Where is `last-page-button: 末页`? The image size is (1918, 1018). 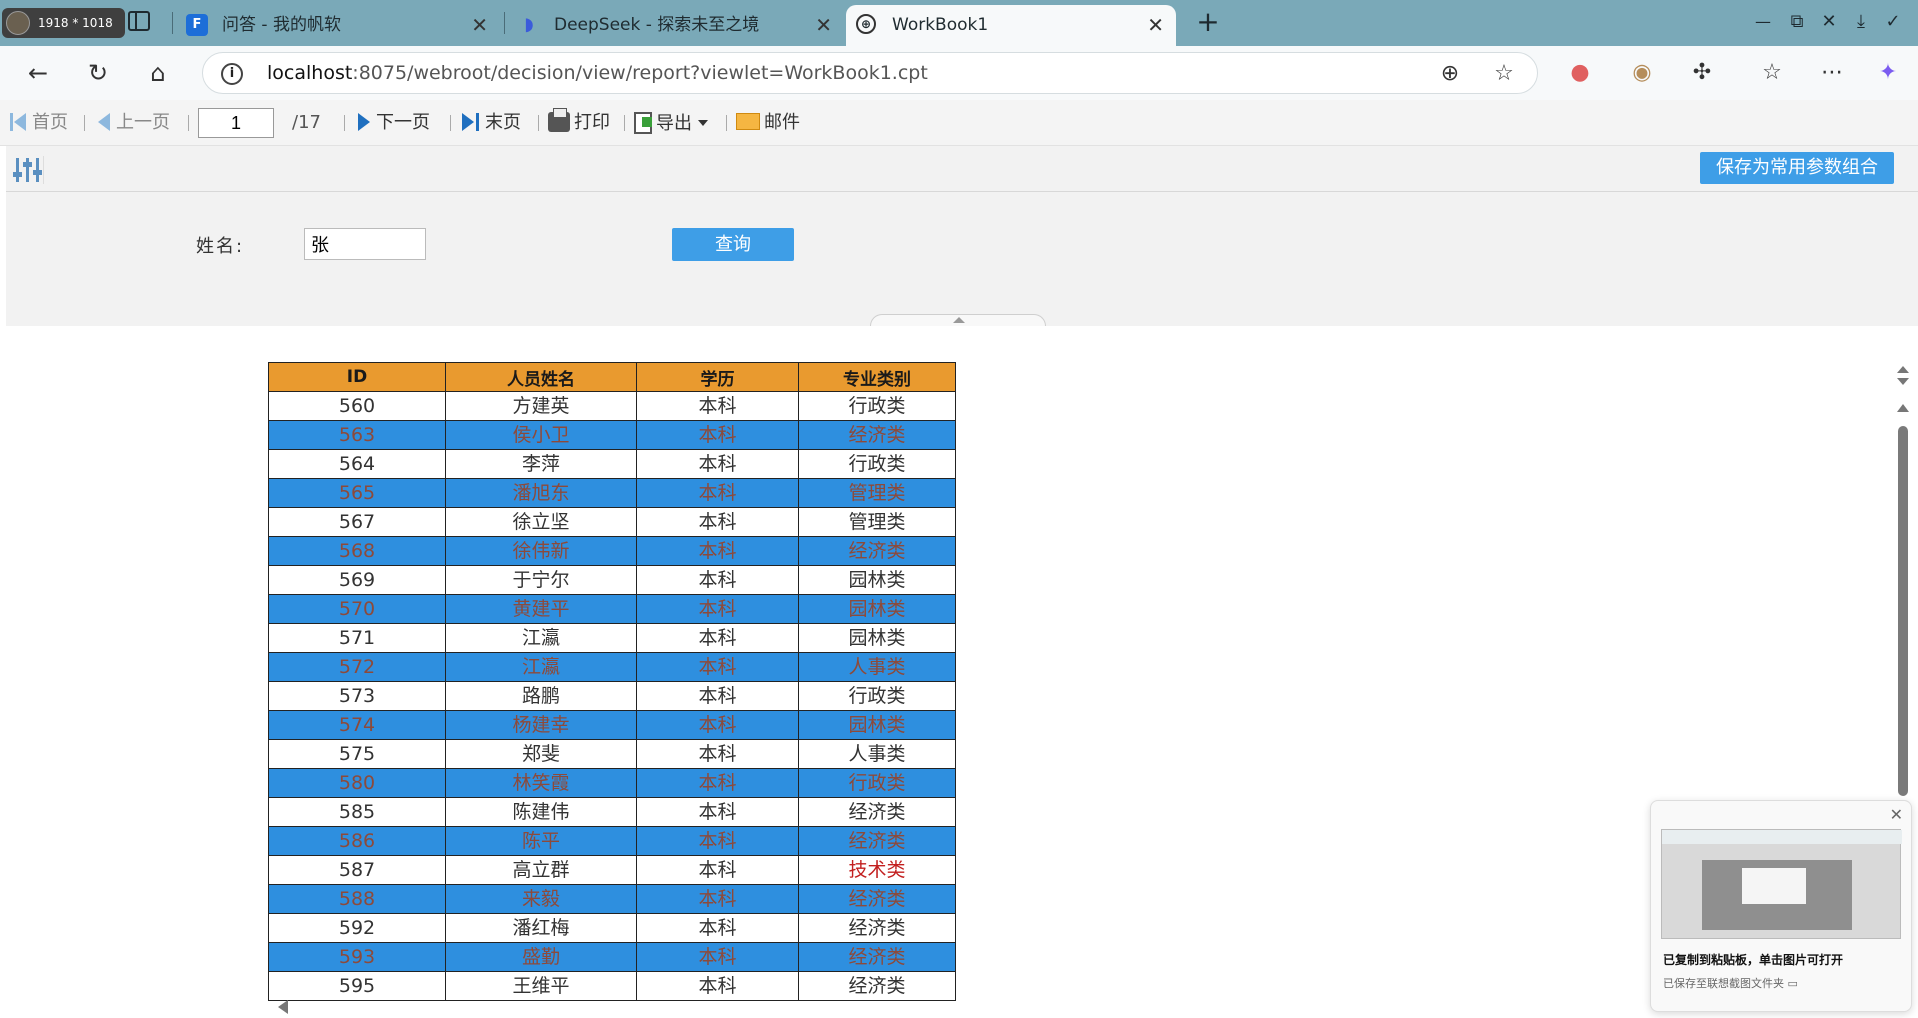
last-page-button: 末页 is located at coordinates (491, 123).